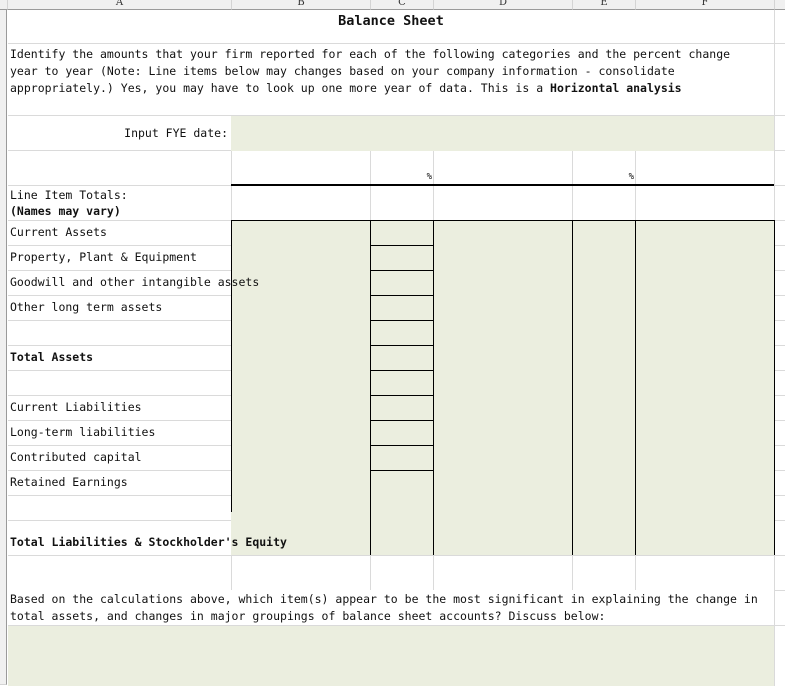 The image size is (785, 686). Describe the element at coordinates (391, 656) in the screenshot. I see `discussion-answer-area` at that location.